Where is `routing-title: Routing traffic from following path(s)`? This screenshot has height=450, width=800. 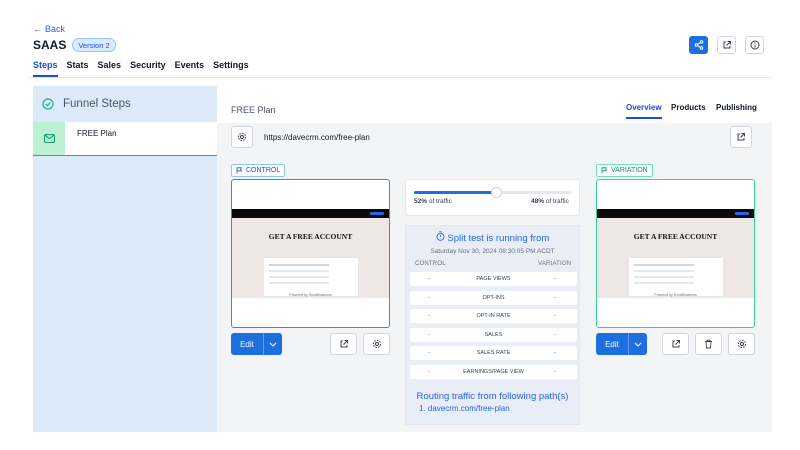 routing-title: Routing traffic from following path(s) is located at coordinates (492, 396).